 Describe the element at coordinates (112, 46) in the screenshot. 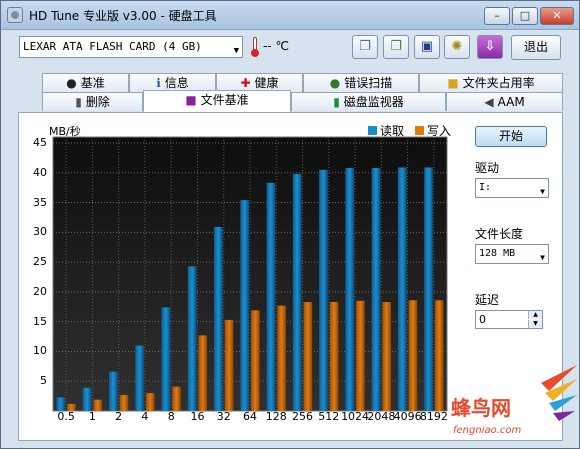

I see `drive-dropdown-value: LEXAR ATA FLASH CARD (4 GB)` at that location.